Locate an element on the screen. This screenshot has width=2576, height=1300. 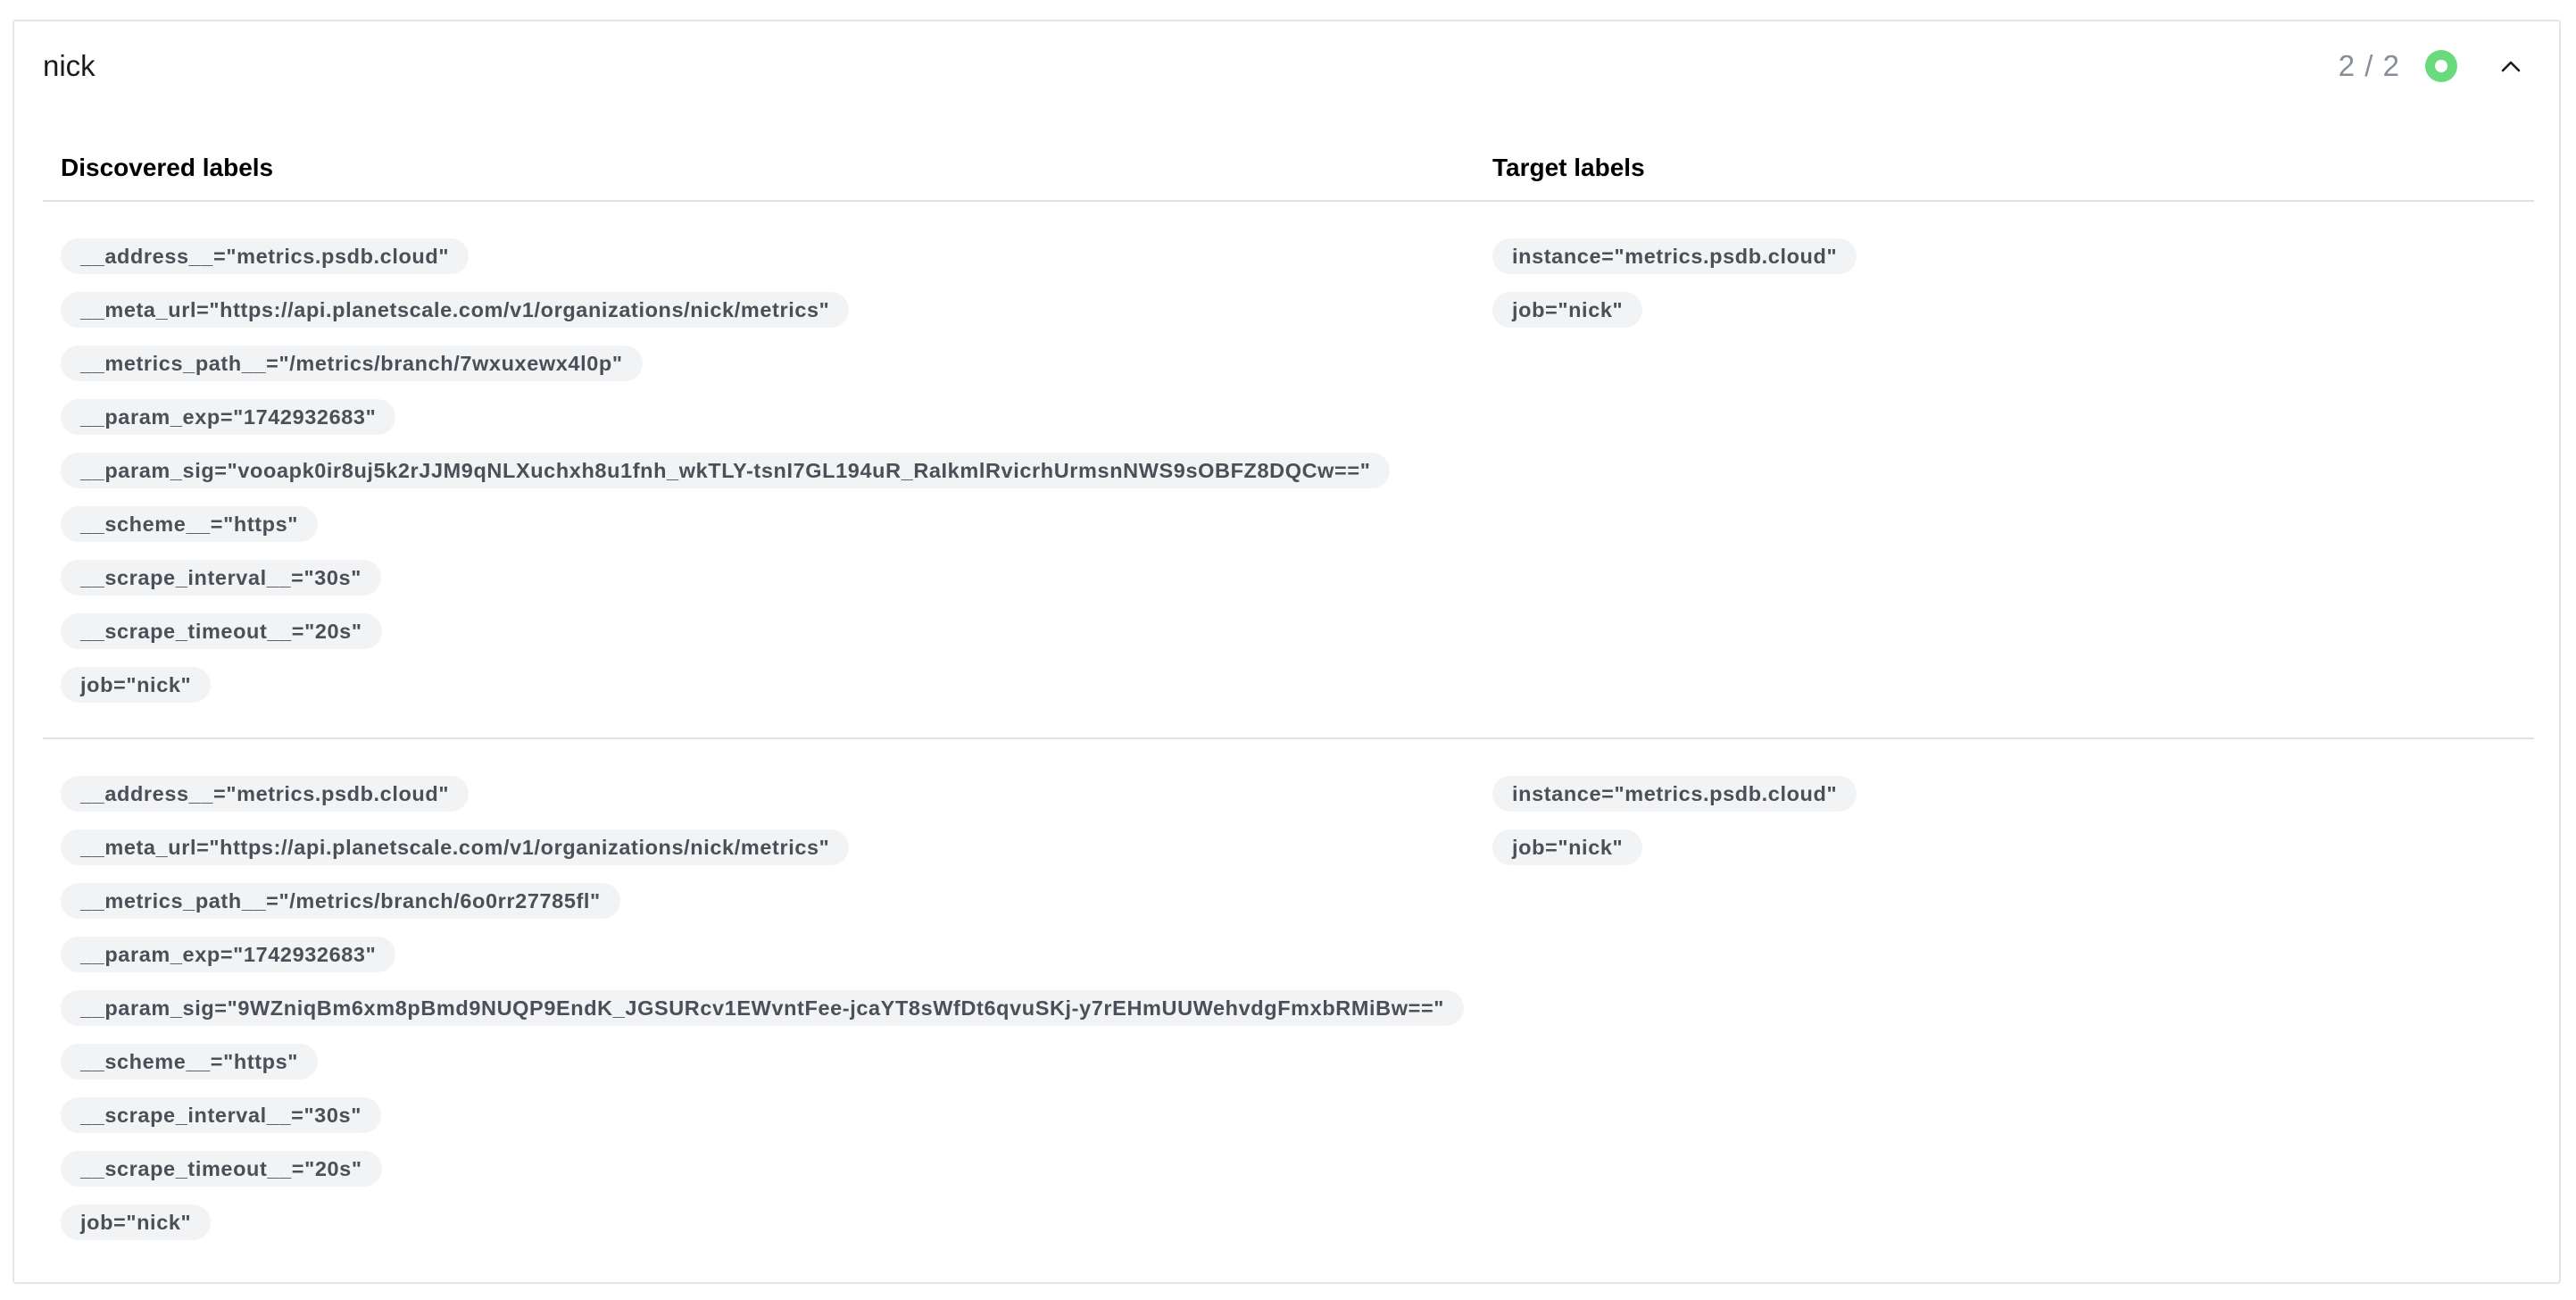
header-discovered-labels: Discovered labels is located at coordinates (167, 168).